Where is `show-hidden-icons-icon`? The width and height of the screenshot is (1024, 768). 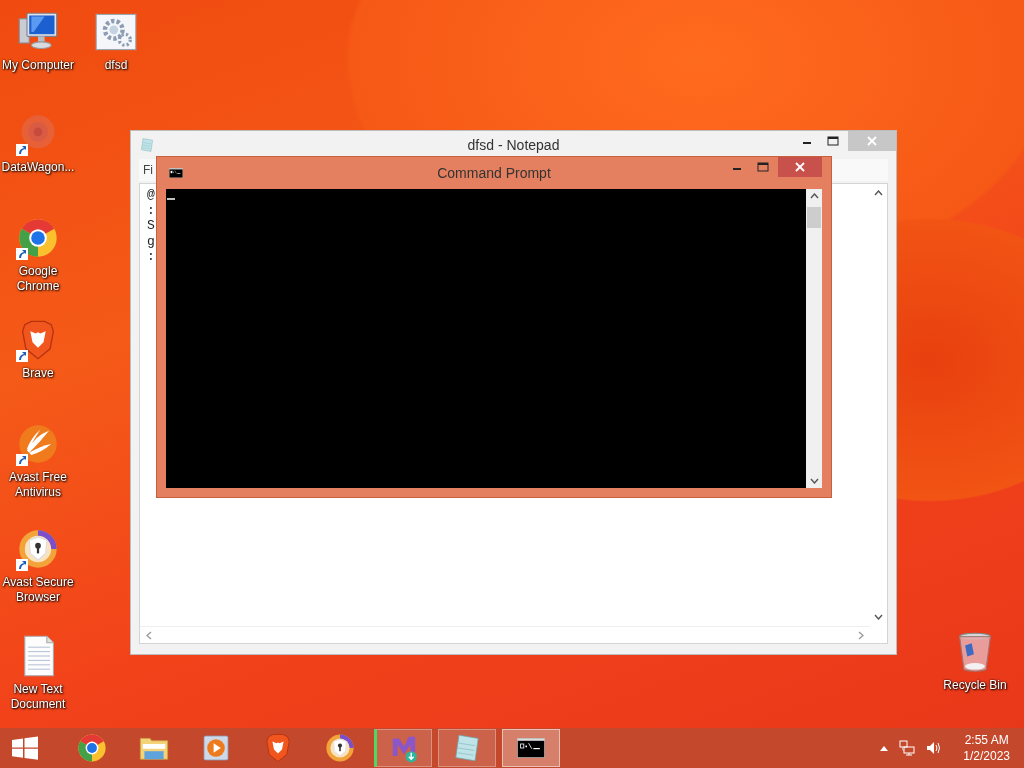 show-hidden-icons-icon is located at coordinates (884, 748).